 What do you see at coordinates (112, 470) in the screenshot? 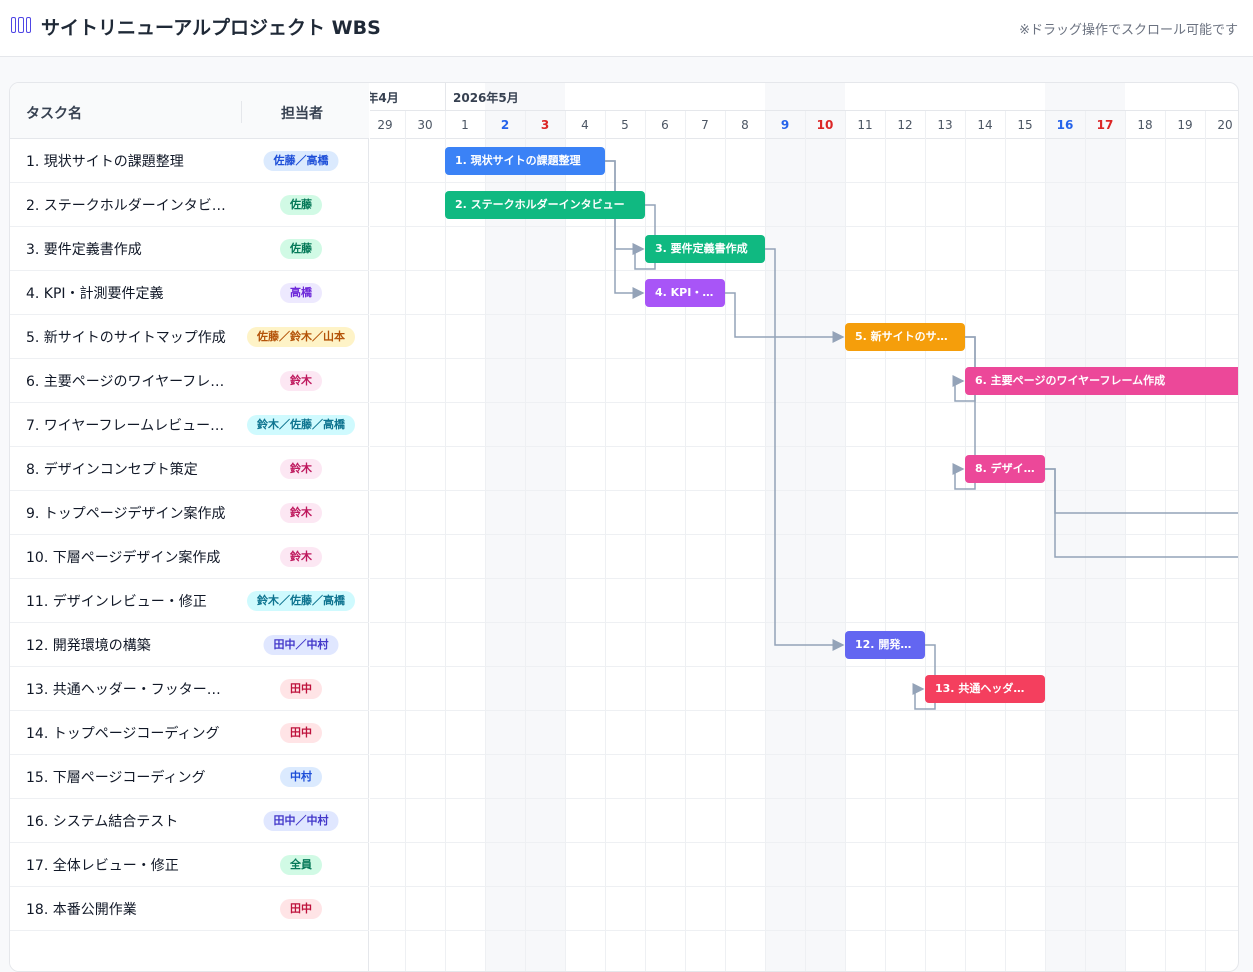
I see `task-name: 8. デザインコンセプト策定` at bounding box center [112, 470].